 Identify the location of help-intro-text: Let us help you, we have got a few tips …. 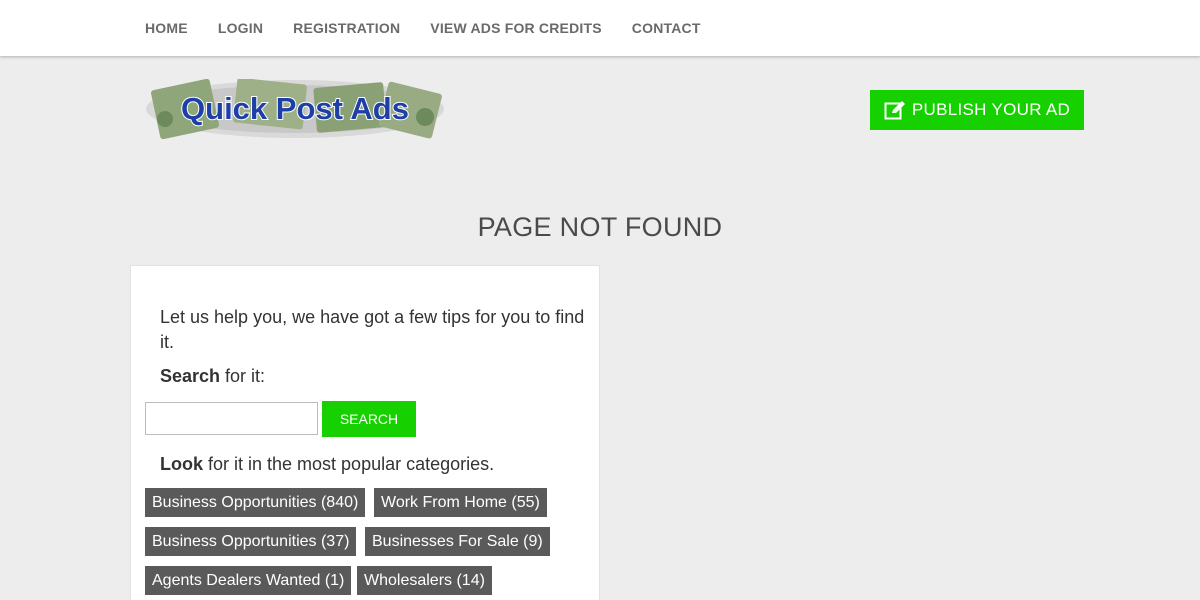
(372, 329).